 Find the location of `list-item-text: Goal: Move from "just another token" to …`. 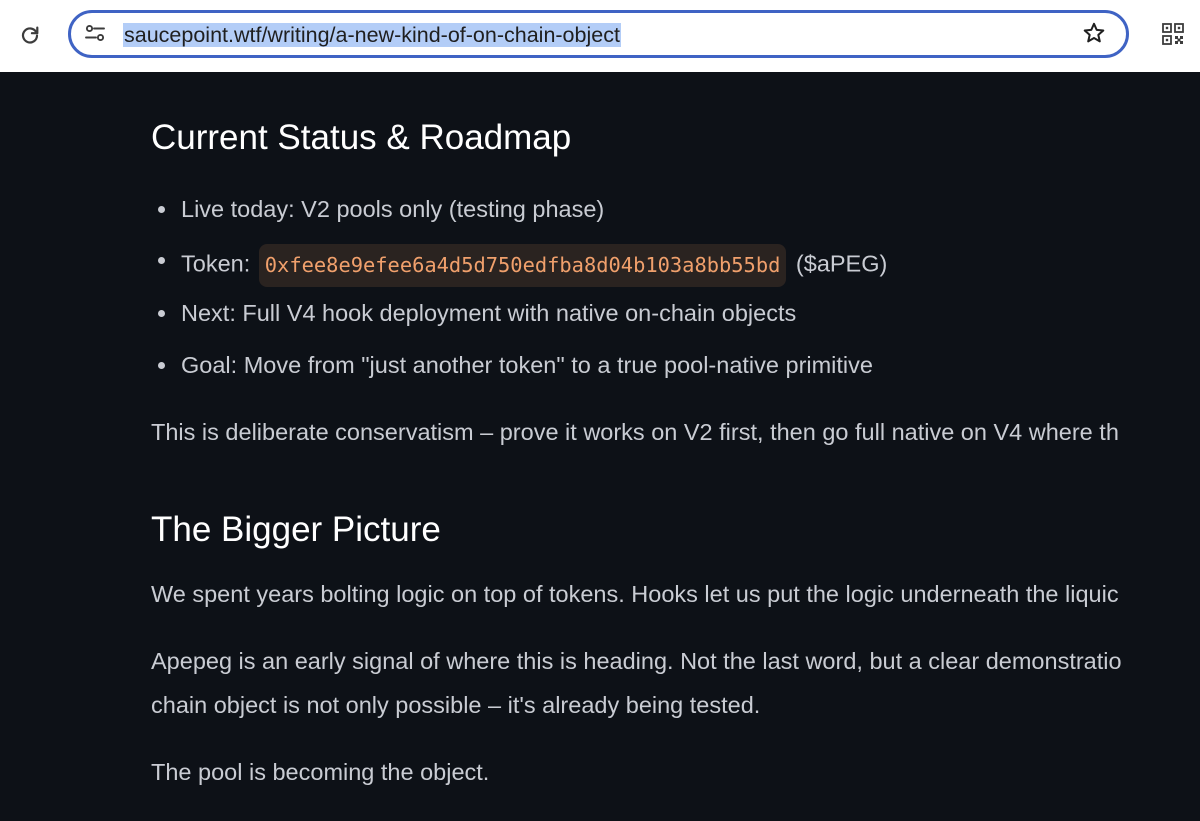

list-item-text: Goal: Move from "just another token" to … is located at coordinates (527, 365).